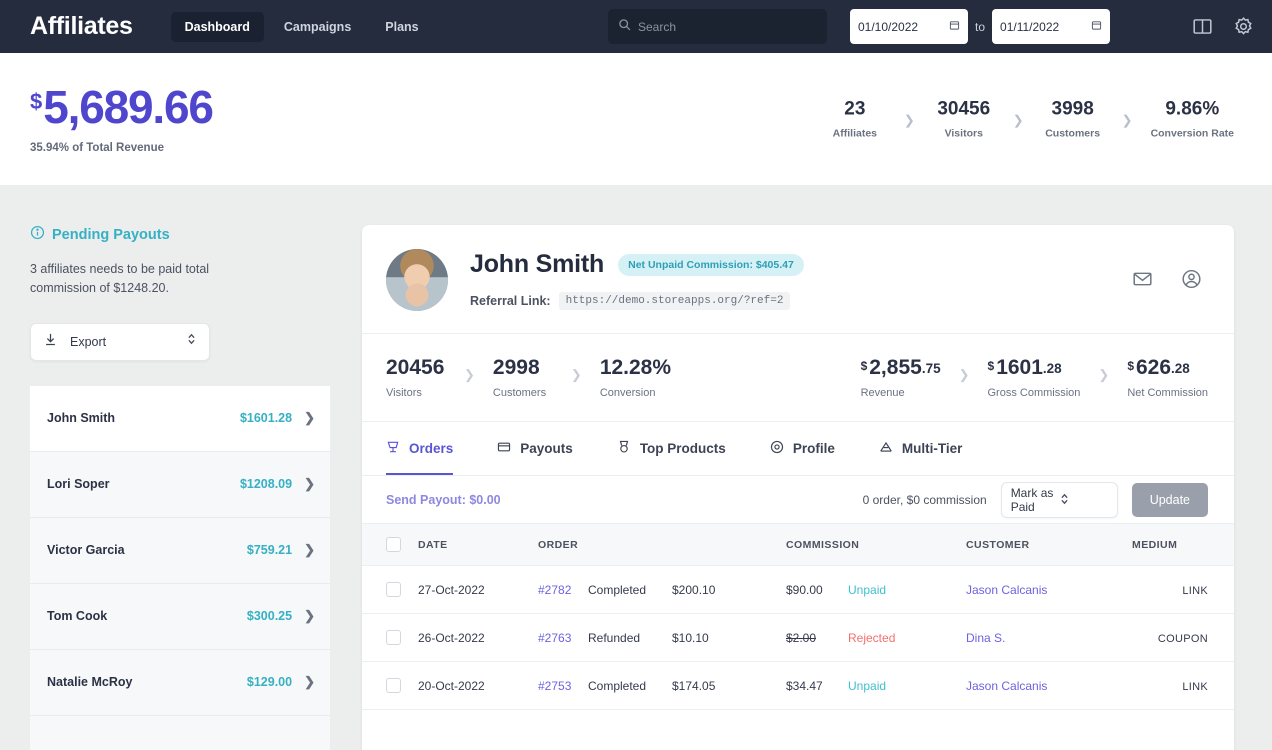 Image resolution: width=1272 pixels, height=750 pixels. What do you see at coordinates (401, 27) in the screenshot?
I see `nav-item-plans: Plans` at bounding box center [401, 27].